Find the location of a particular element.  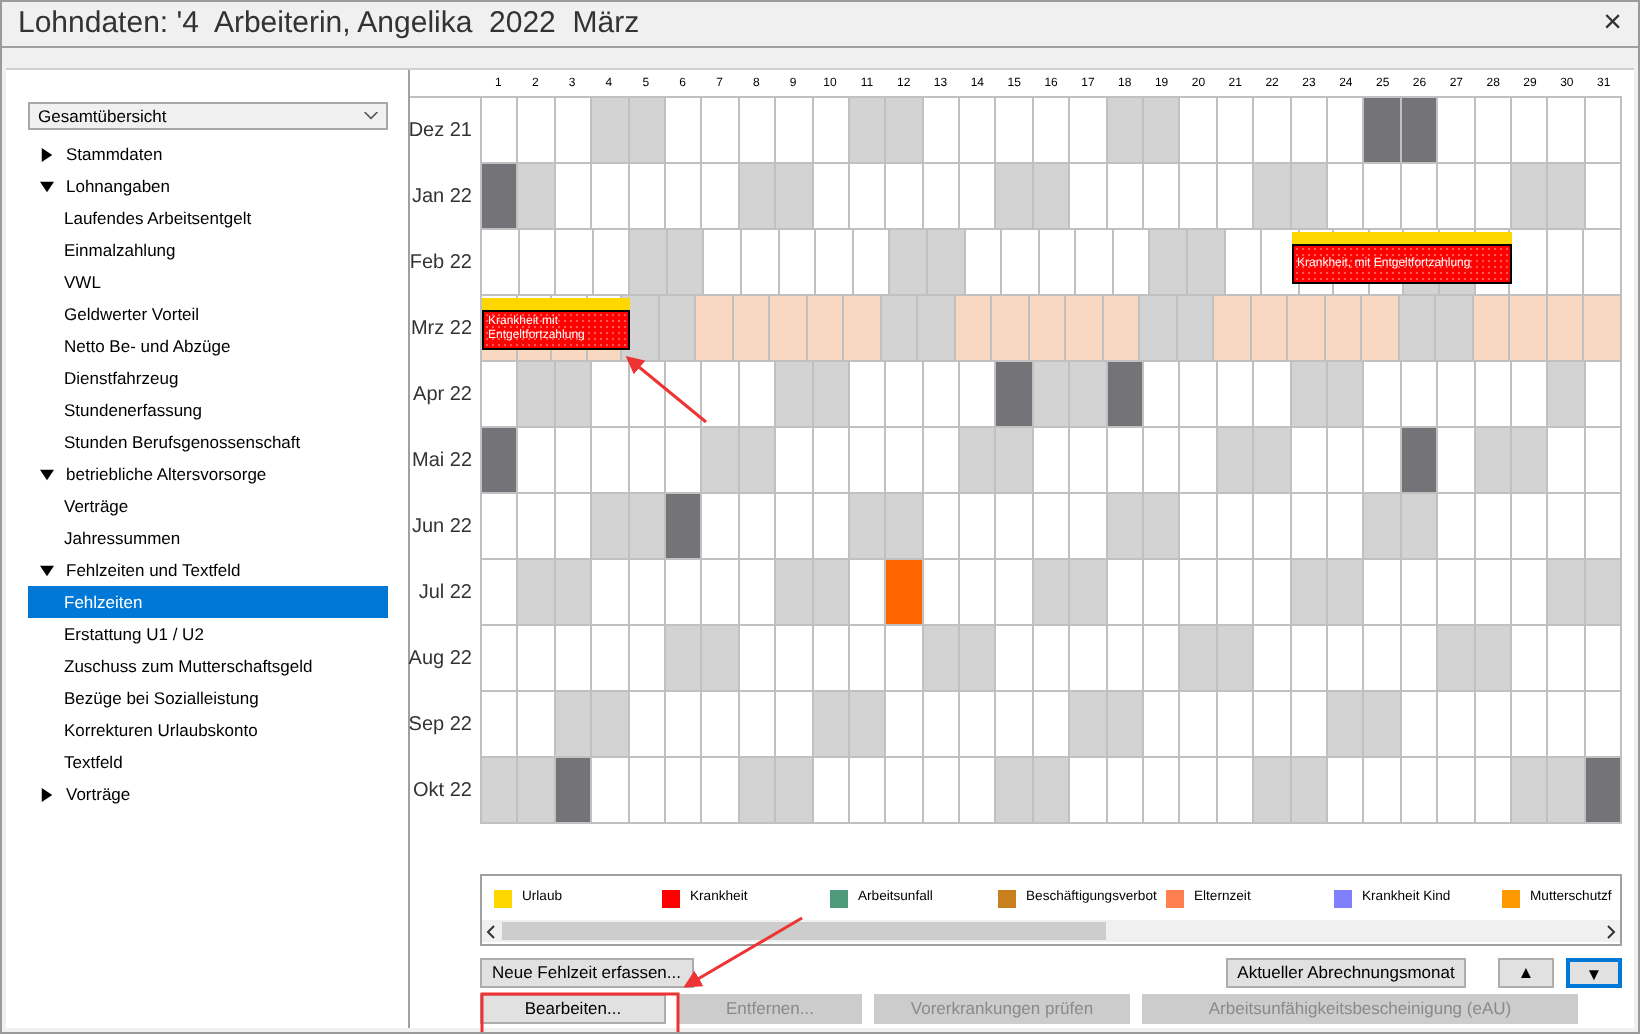

button: Aktueller Abrechnungsmonat is located at coordinates (1346, 973).